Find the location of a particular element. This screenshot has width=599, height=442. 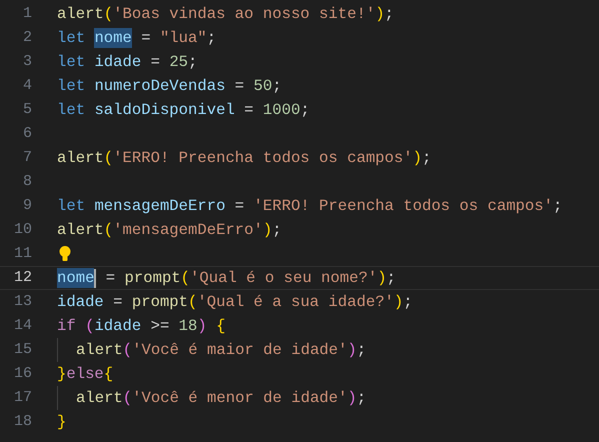

code-line: let numeroDeVendas = 50; is located at coordinates (169, 86).